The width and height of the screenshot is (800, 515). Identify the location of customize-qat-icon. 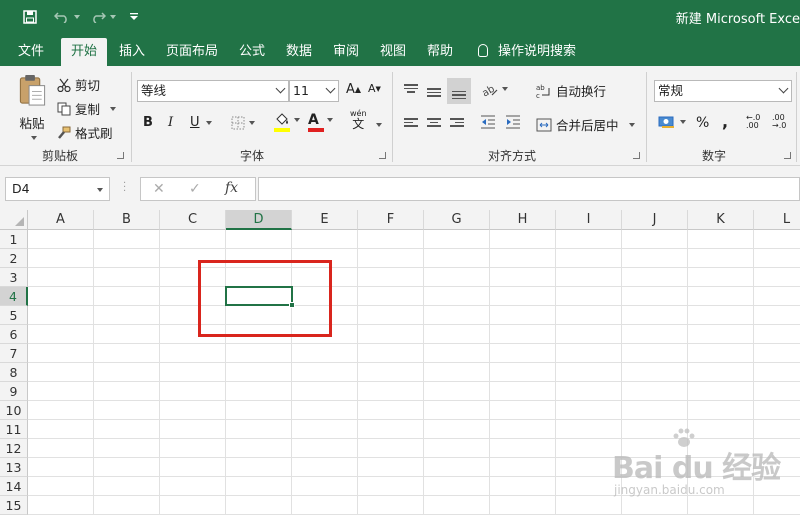
(134, 17).